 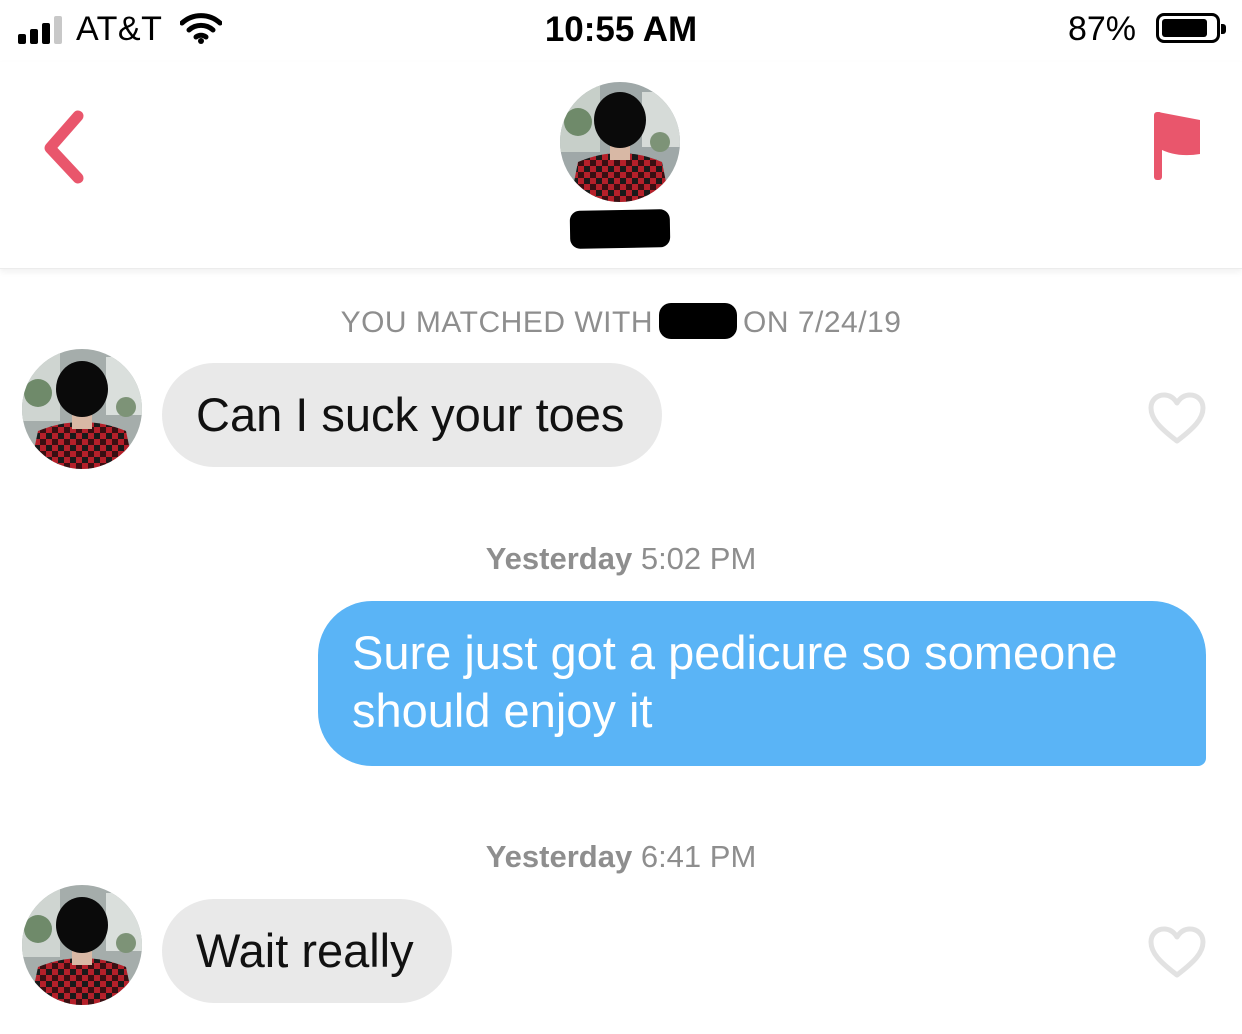 What do you see at coordinates (698, 856) in the screenshot?
I see `timestamp-time: 6:41 PM` at bounding box center [698, 856].